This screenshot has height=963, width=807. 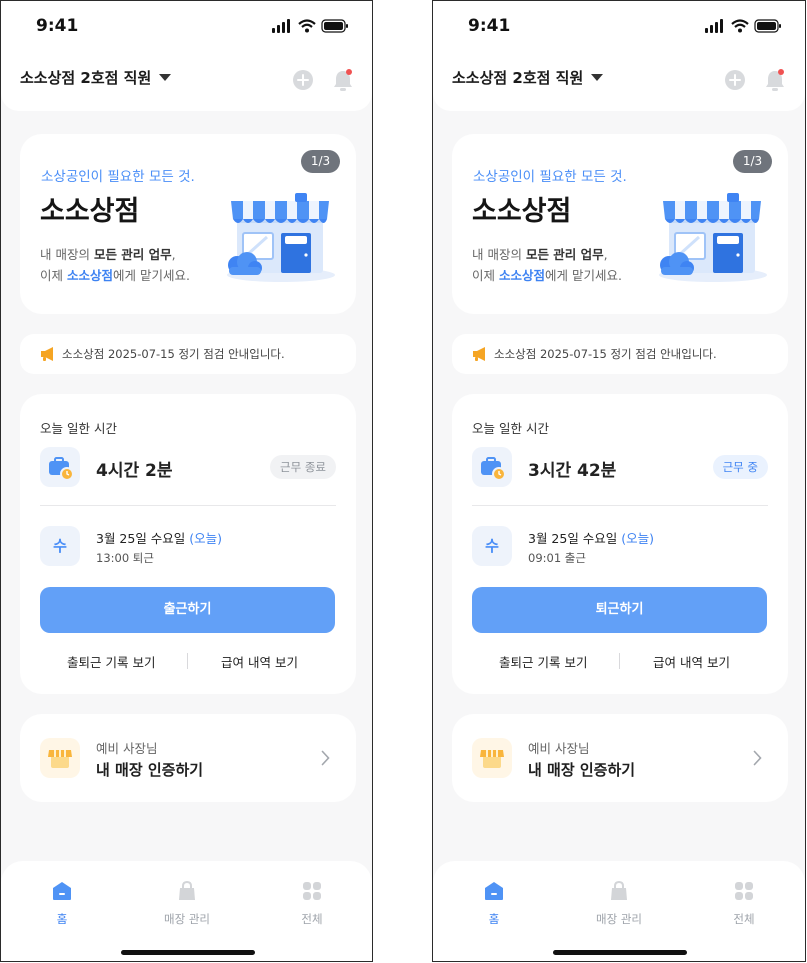 I want to click on date-text: 3월 25일 수요일, so click(x=141, y=538).